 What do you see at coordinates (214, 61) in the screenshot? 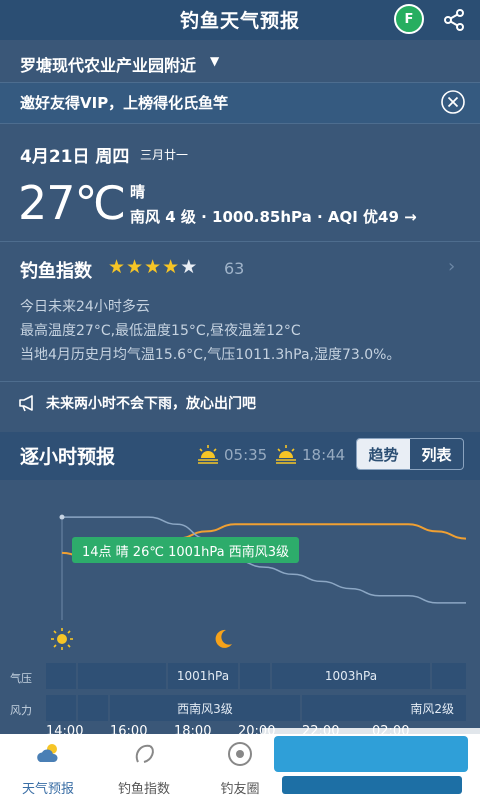
I see `chevron-down-icon: ▼` at bounding box center [214, 61].